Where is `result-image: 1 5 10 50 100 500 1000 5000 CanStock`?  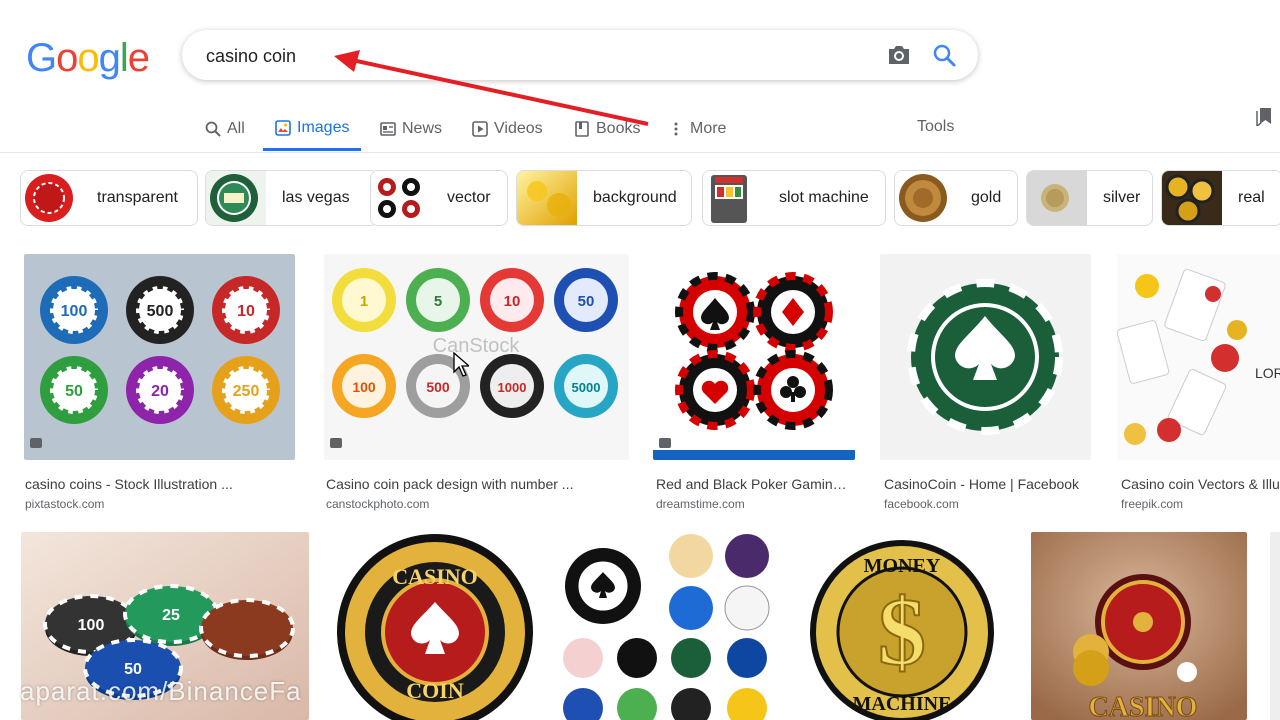 result-image: 1 5 10 50 100 500 1000 5000 CanStock is located at coordinates (476, 357).